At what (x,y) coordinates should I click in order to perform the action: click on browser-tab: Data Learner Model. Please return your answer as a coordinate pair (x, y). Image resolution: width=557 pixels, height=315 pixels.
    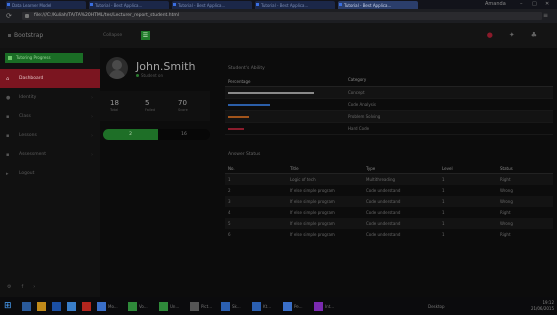
    Looking at the image, I should click on (46, 5).